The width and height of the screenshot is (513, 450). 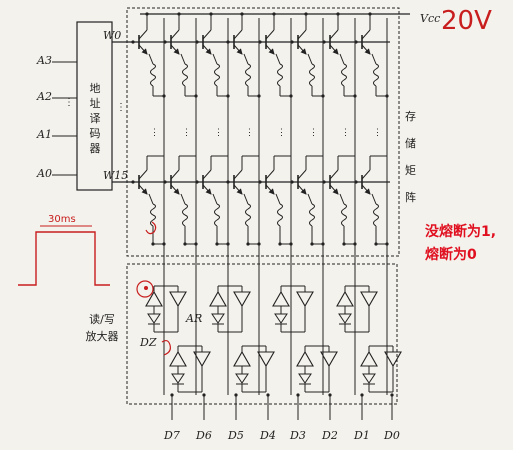 I want to click on svg-text: 熔断为0, so click(x=451, y=254).